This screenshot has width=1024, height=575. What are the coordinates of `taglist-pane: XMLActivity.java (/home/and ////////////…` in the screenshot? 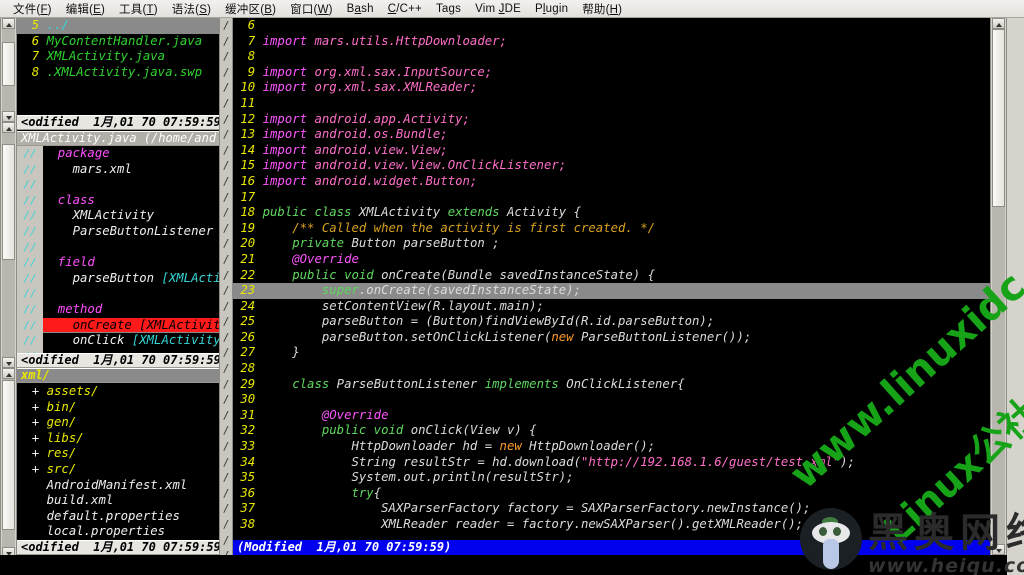 It's located at (118, 245).